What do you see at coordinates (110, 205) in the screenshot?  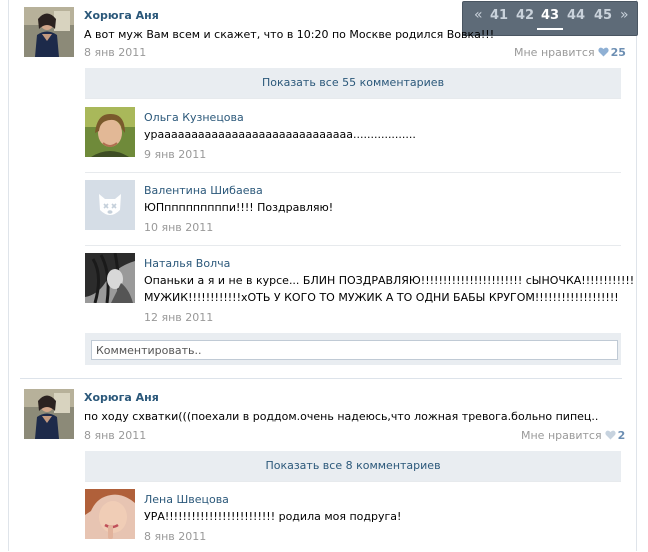 I see `deactivated-dog-icon` at bounding box center [110, 205].